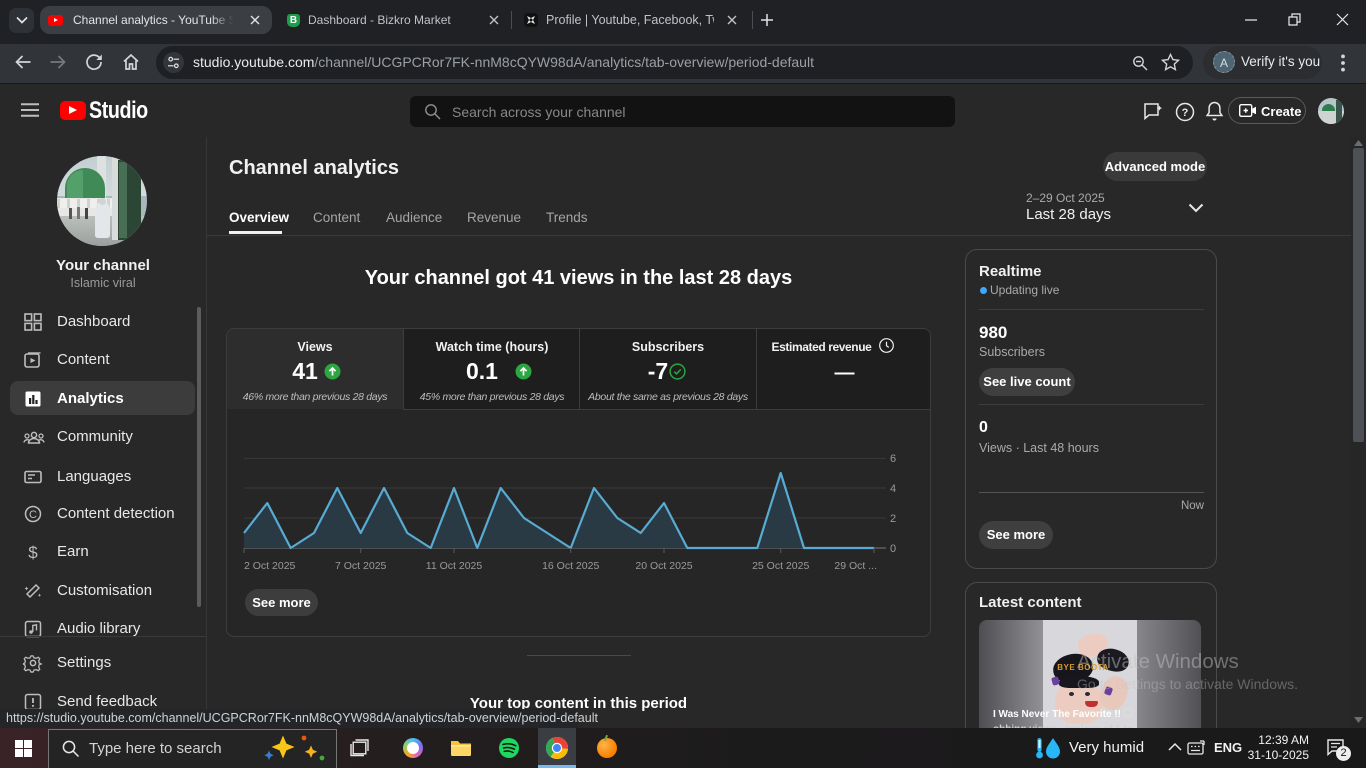 The height and width of the screenshot is (768, 1366). I want to click on svg-text: 0, so click(893, 549).